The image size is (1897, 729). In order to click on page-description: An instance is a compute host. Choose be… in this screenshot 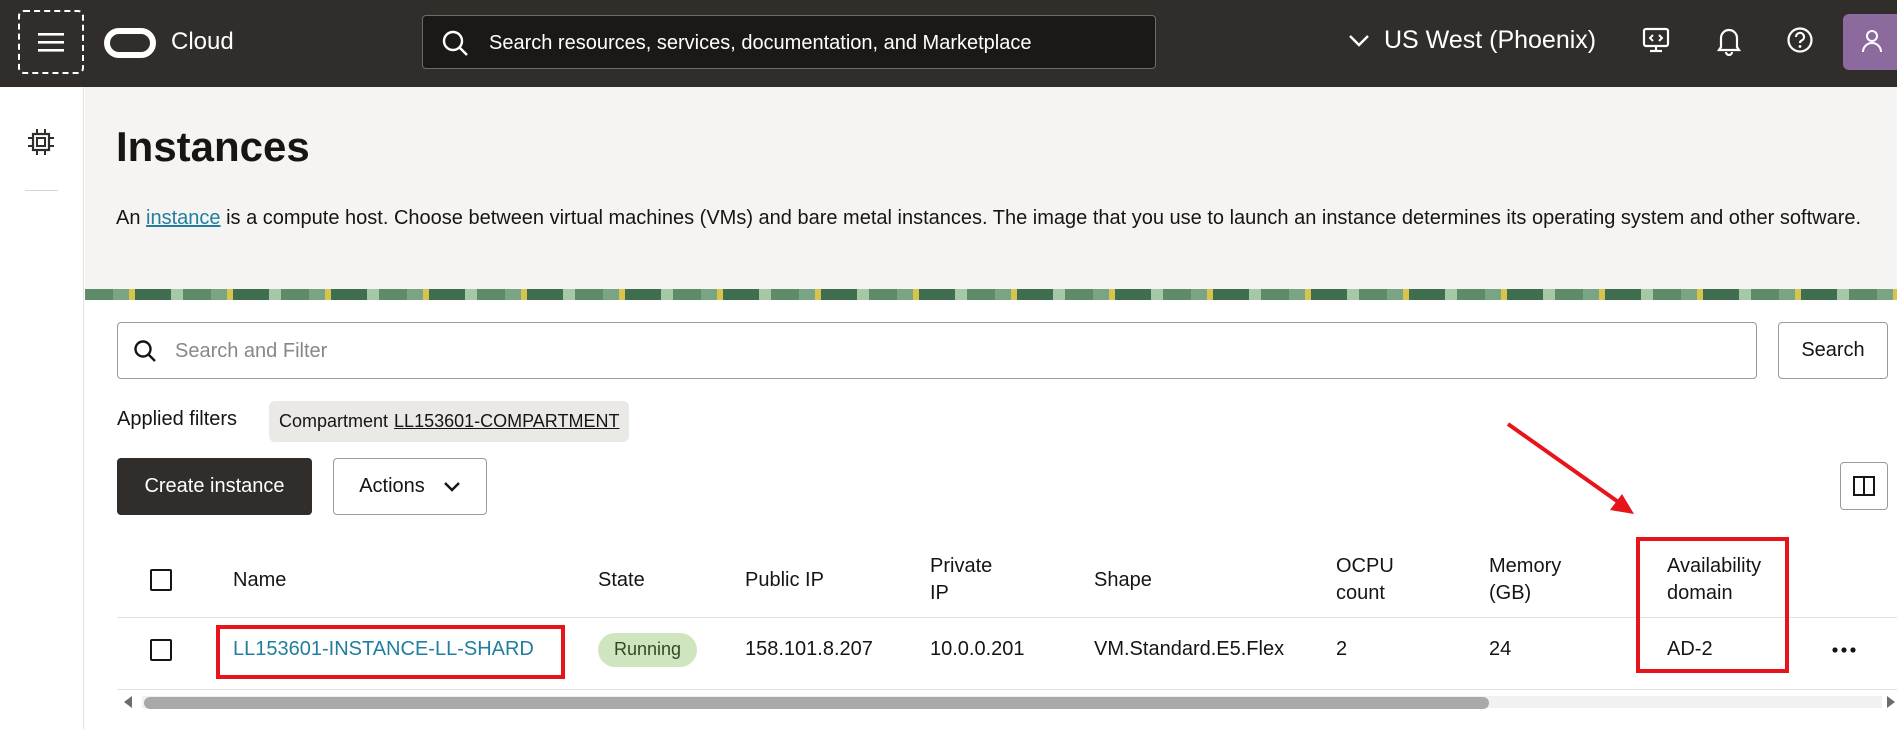, I will do `click(1006, 218)`.